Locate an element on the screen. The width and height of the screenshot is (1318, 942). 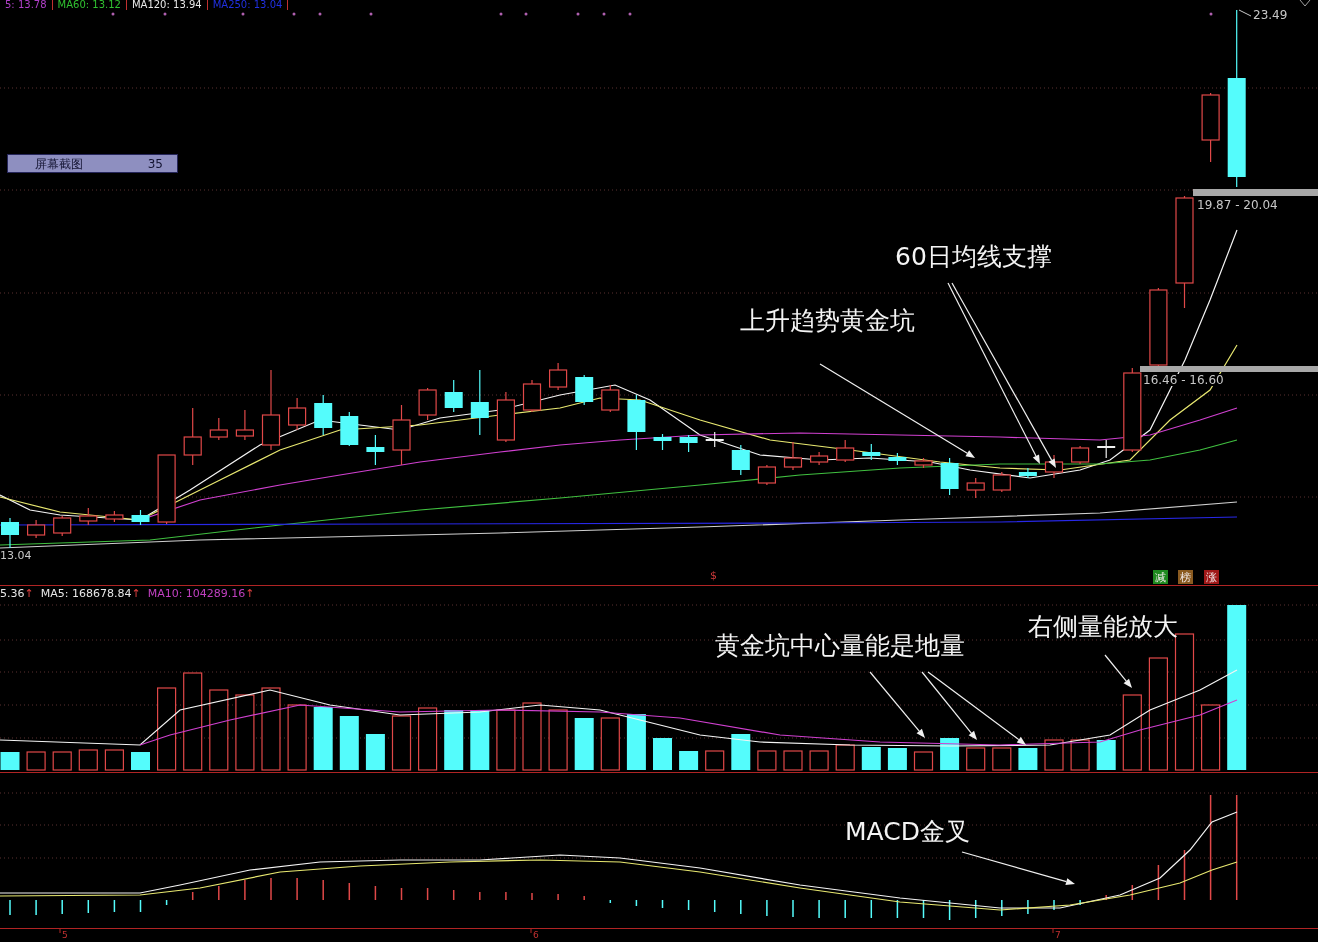
price-zone-label: 19.87 - 20.04 is located at coordinates (1237, 205).